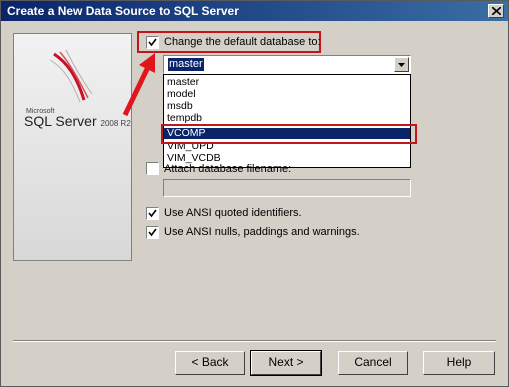  I want to click on sql-server-logo-panel: Microsoft SQL Server 2008 R2, so click(72, 147).